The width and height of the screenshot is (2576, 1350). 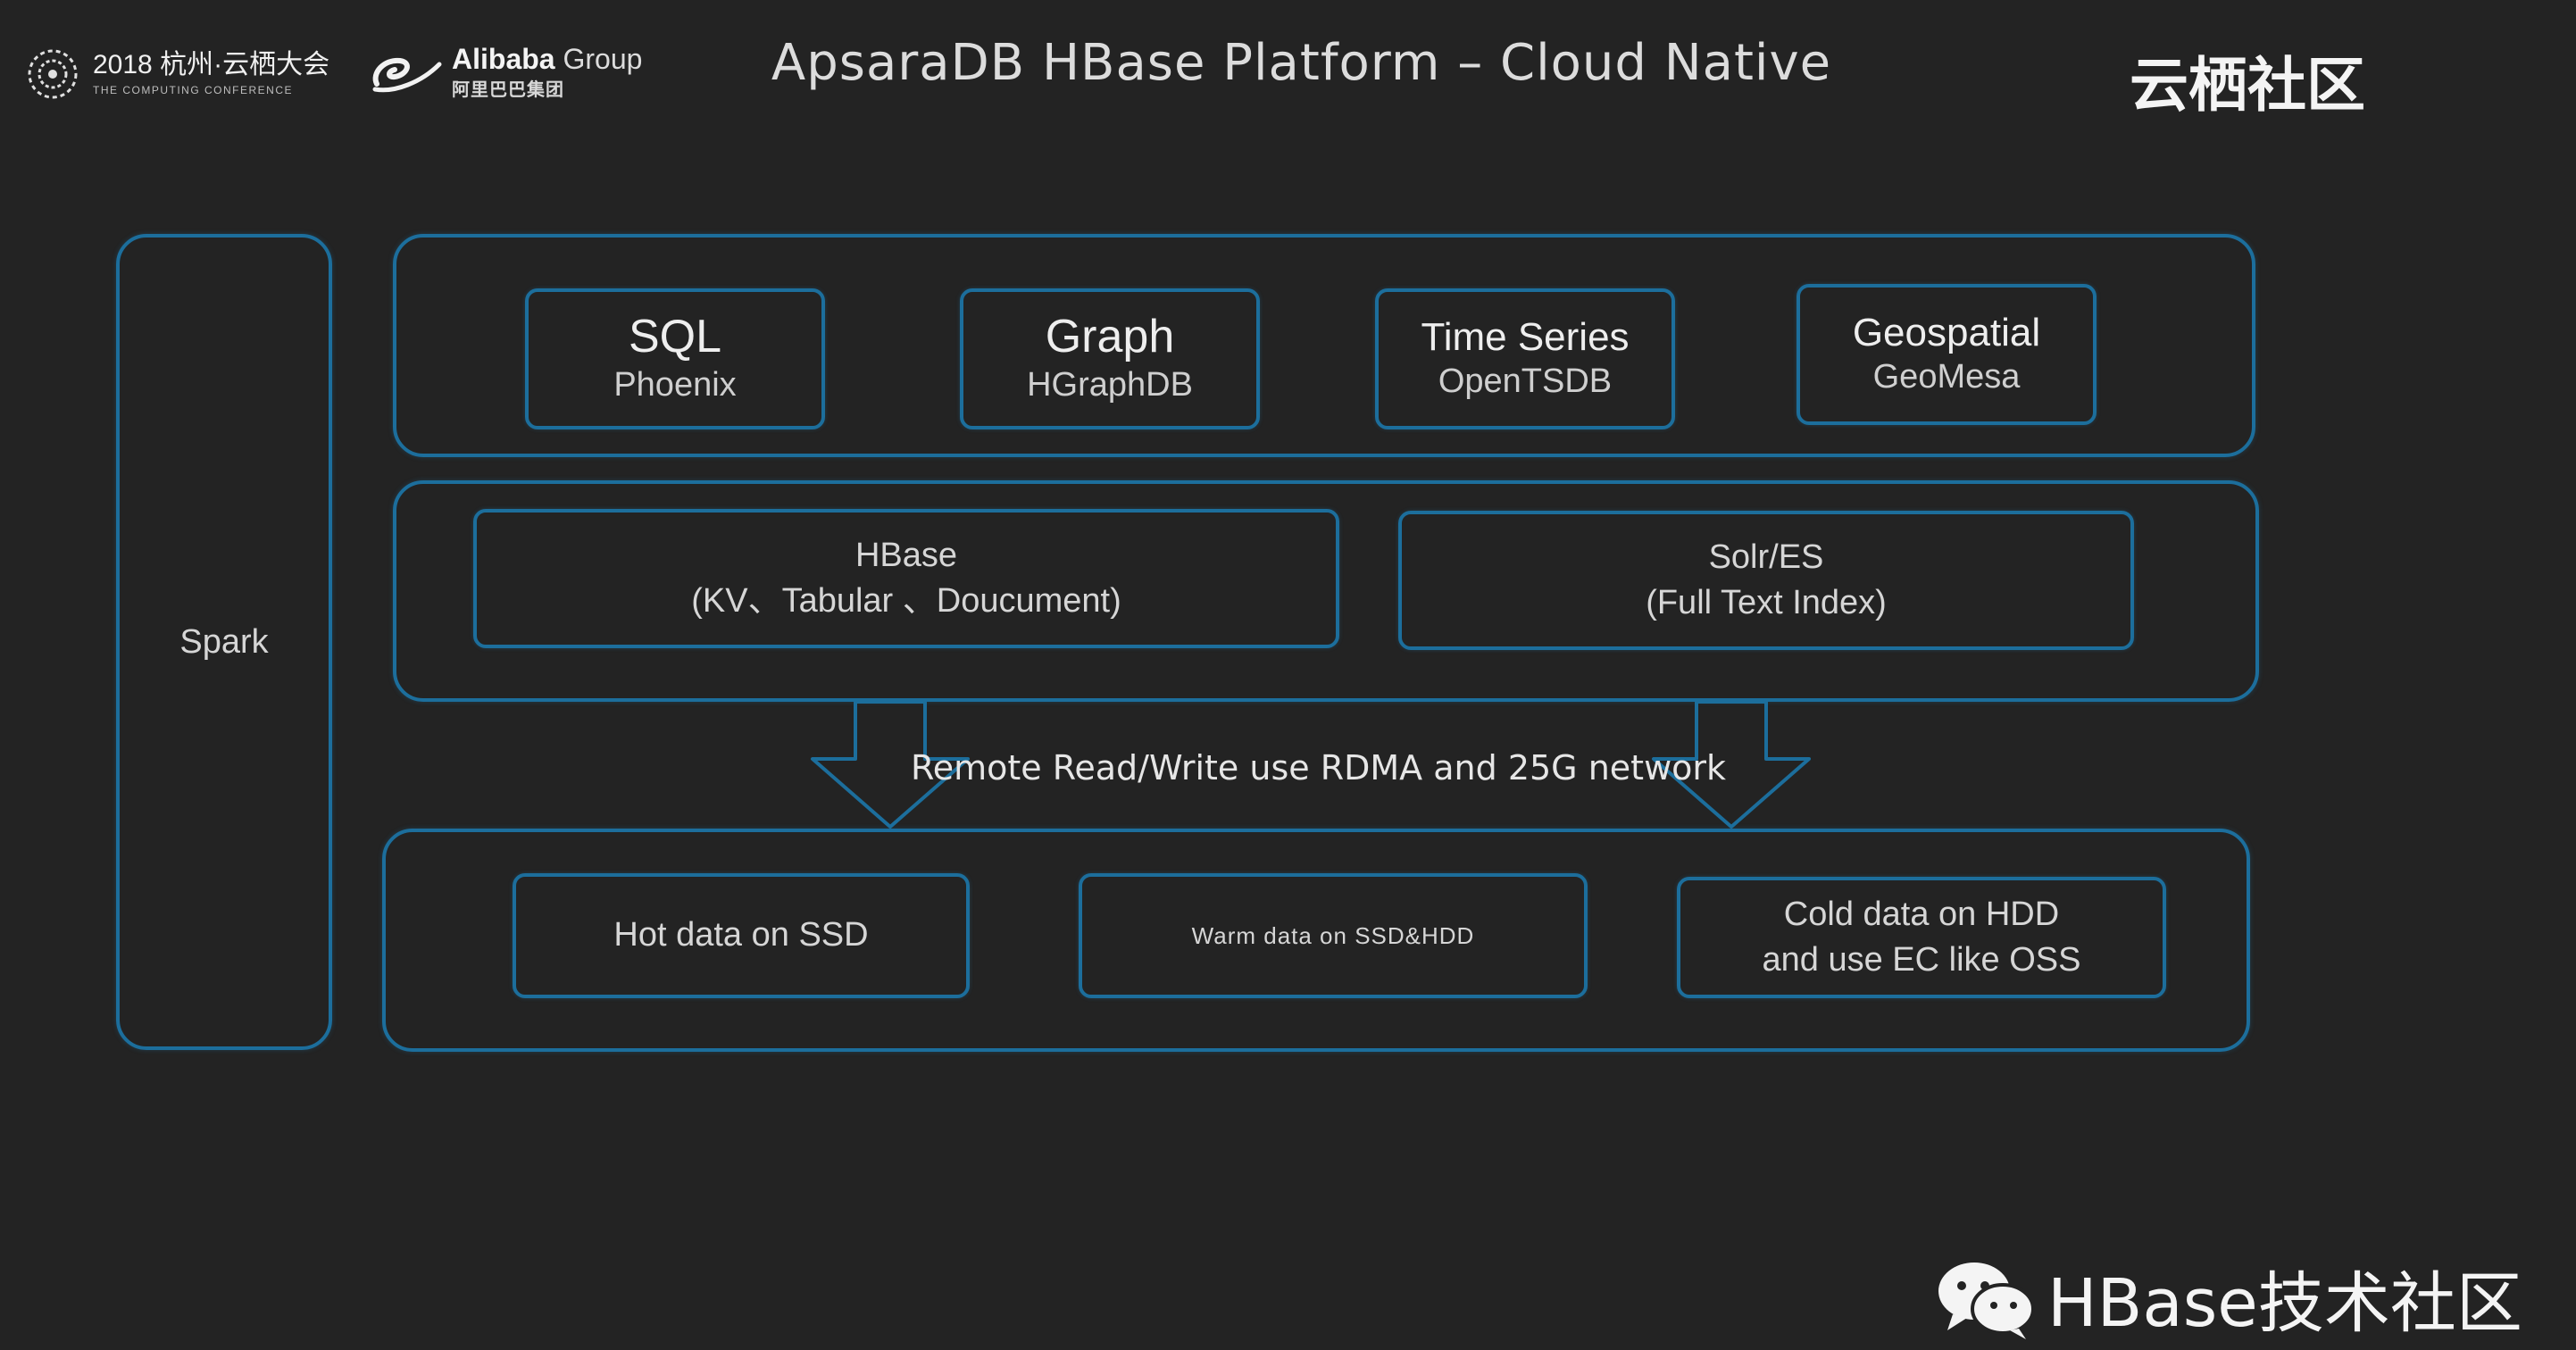 I want to click on footer-text: HBase技术社区, so click(x=2284, y=1304).